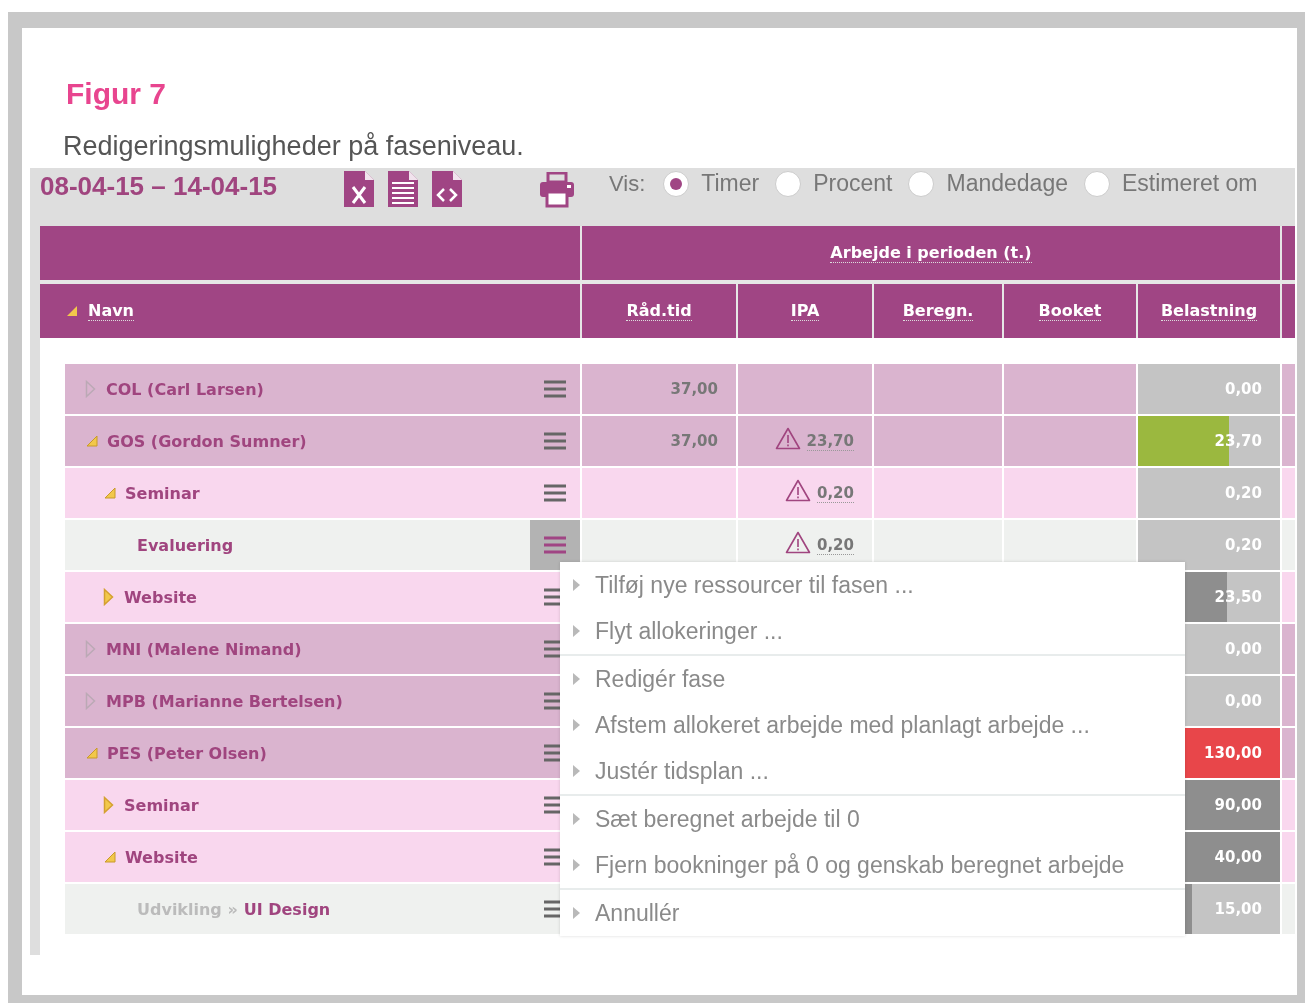  What do you see at coordinates (805, 441) in the screenshot?
I see `table-cell: 23,70` at bounding box center [805, 441].